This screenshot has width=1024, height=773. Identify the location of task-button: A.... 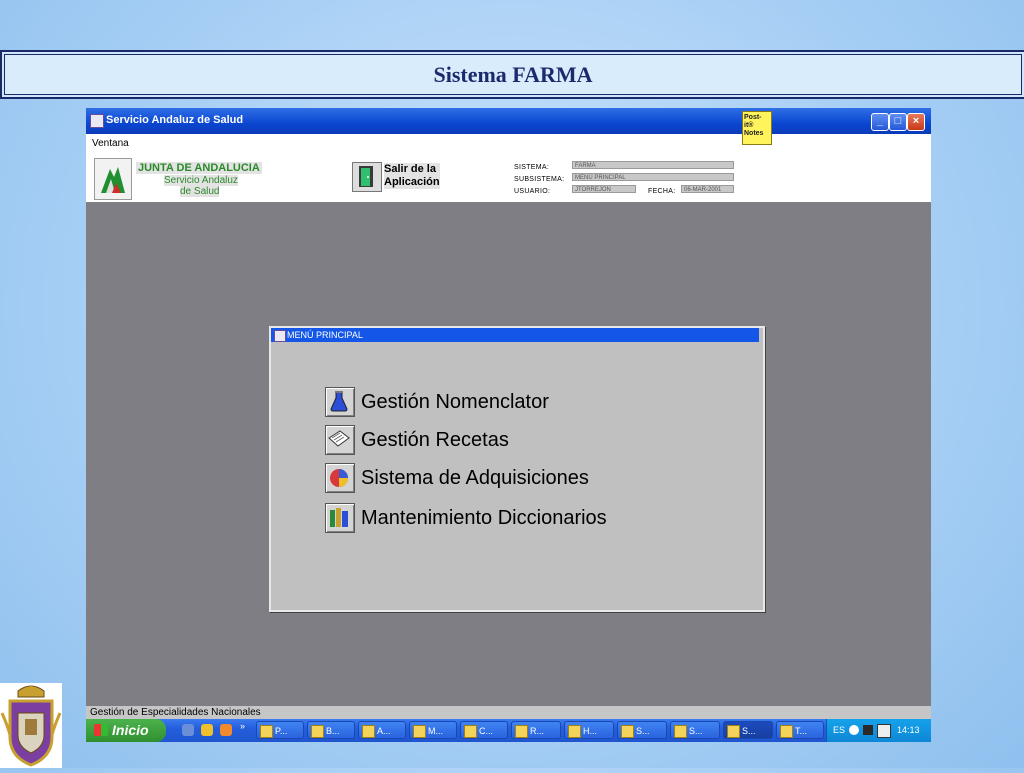
(382, 730).